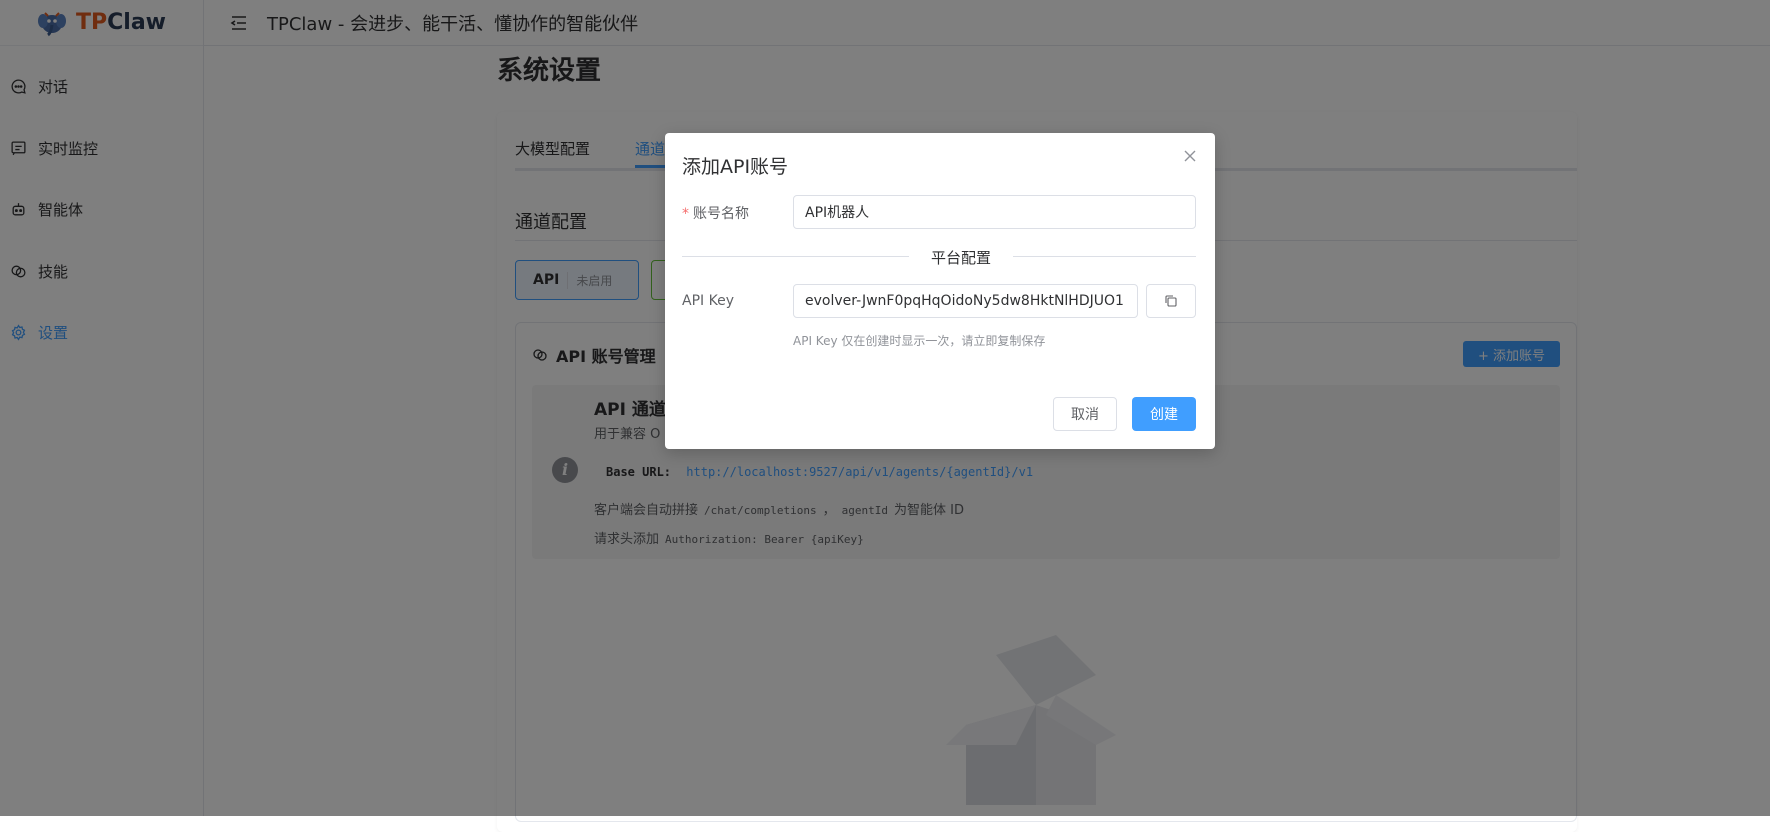 Image resolution: width=1770 pixels, height=832 pixels. I want to click on cancel-button: 取消, so click(1085, 414).